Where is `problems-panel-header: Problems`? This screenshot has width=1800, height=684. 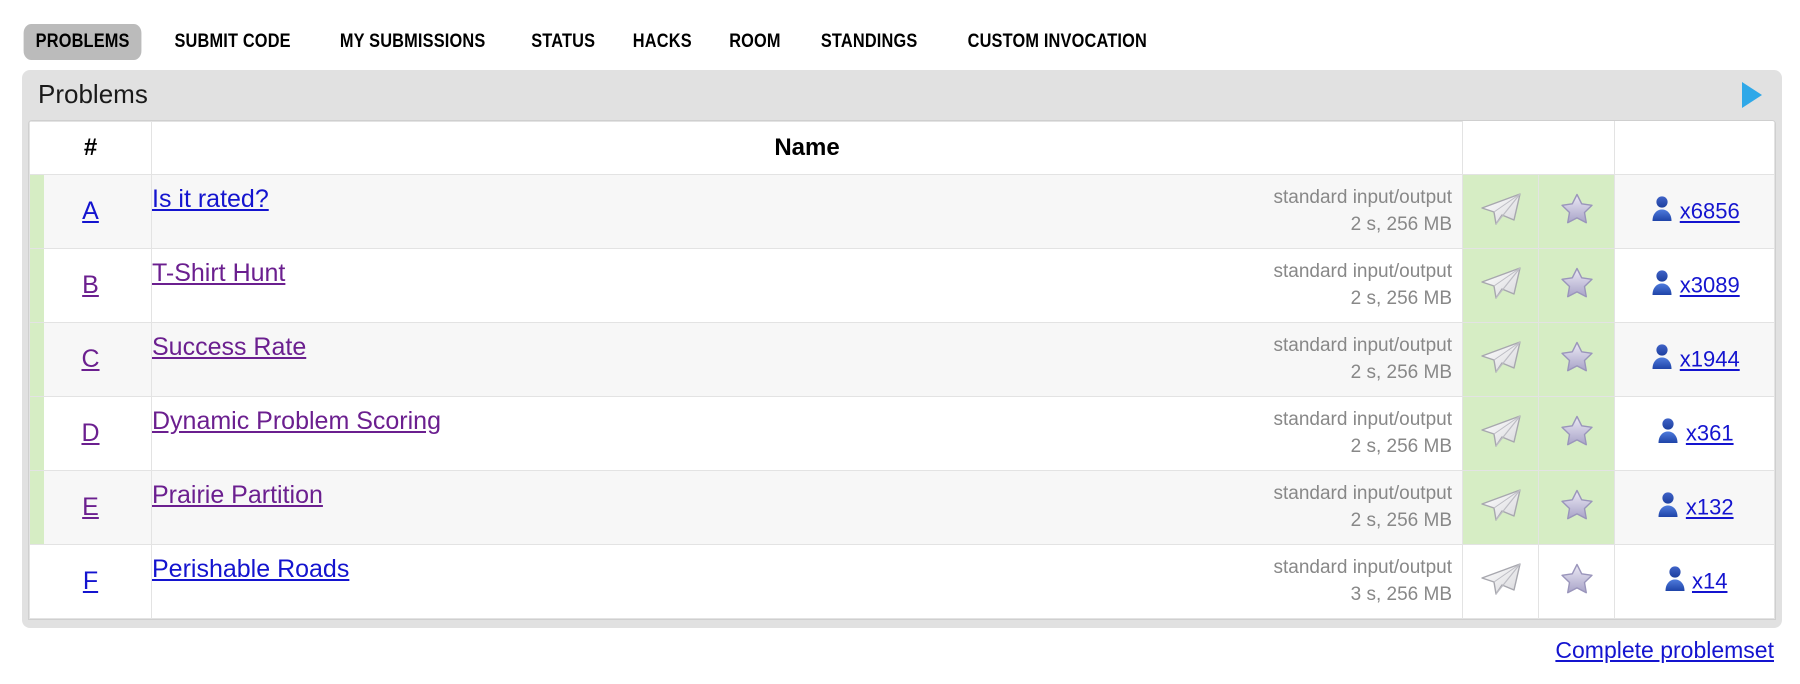 problems-panel-header: Problems is located at coordinates (902, 95).